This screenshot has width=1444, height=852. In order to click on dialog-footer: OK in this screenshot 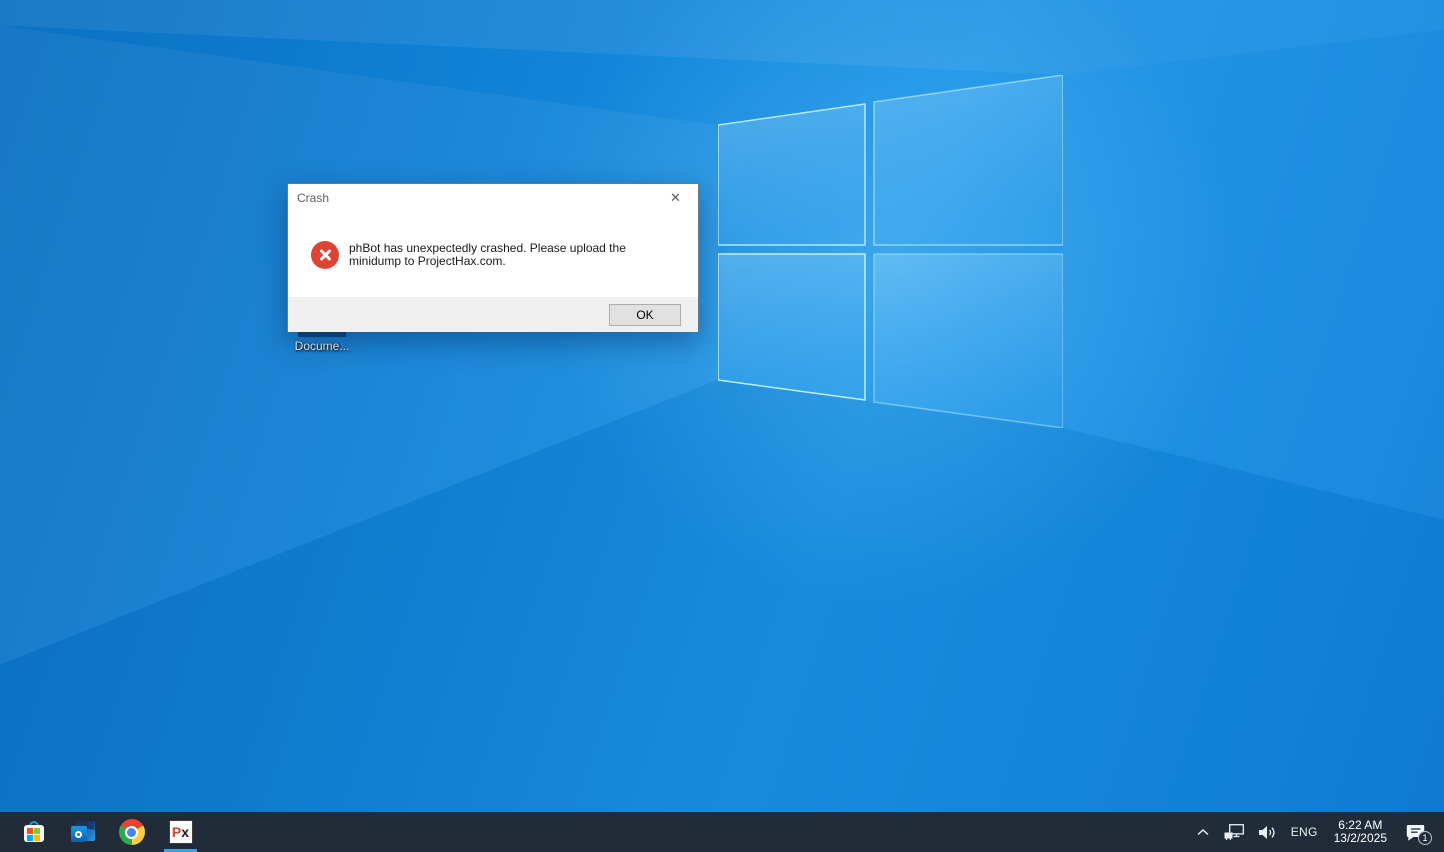, I will do `click(493, 314)`.